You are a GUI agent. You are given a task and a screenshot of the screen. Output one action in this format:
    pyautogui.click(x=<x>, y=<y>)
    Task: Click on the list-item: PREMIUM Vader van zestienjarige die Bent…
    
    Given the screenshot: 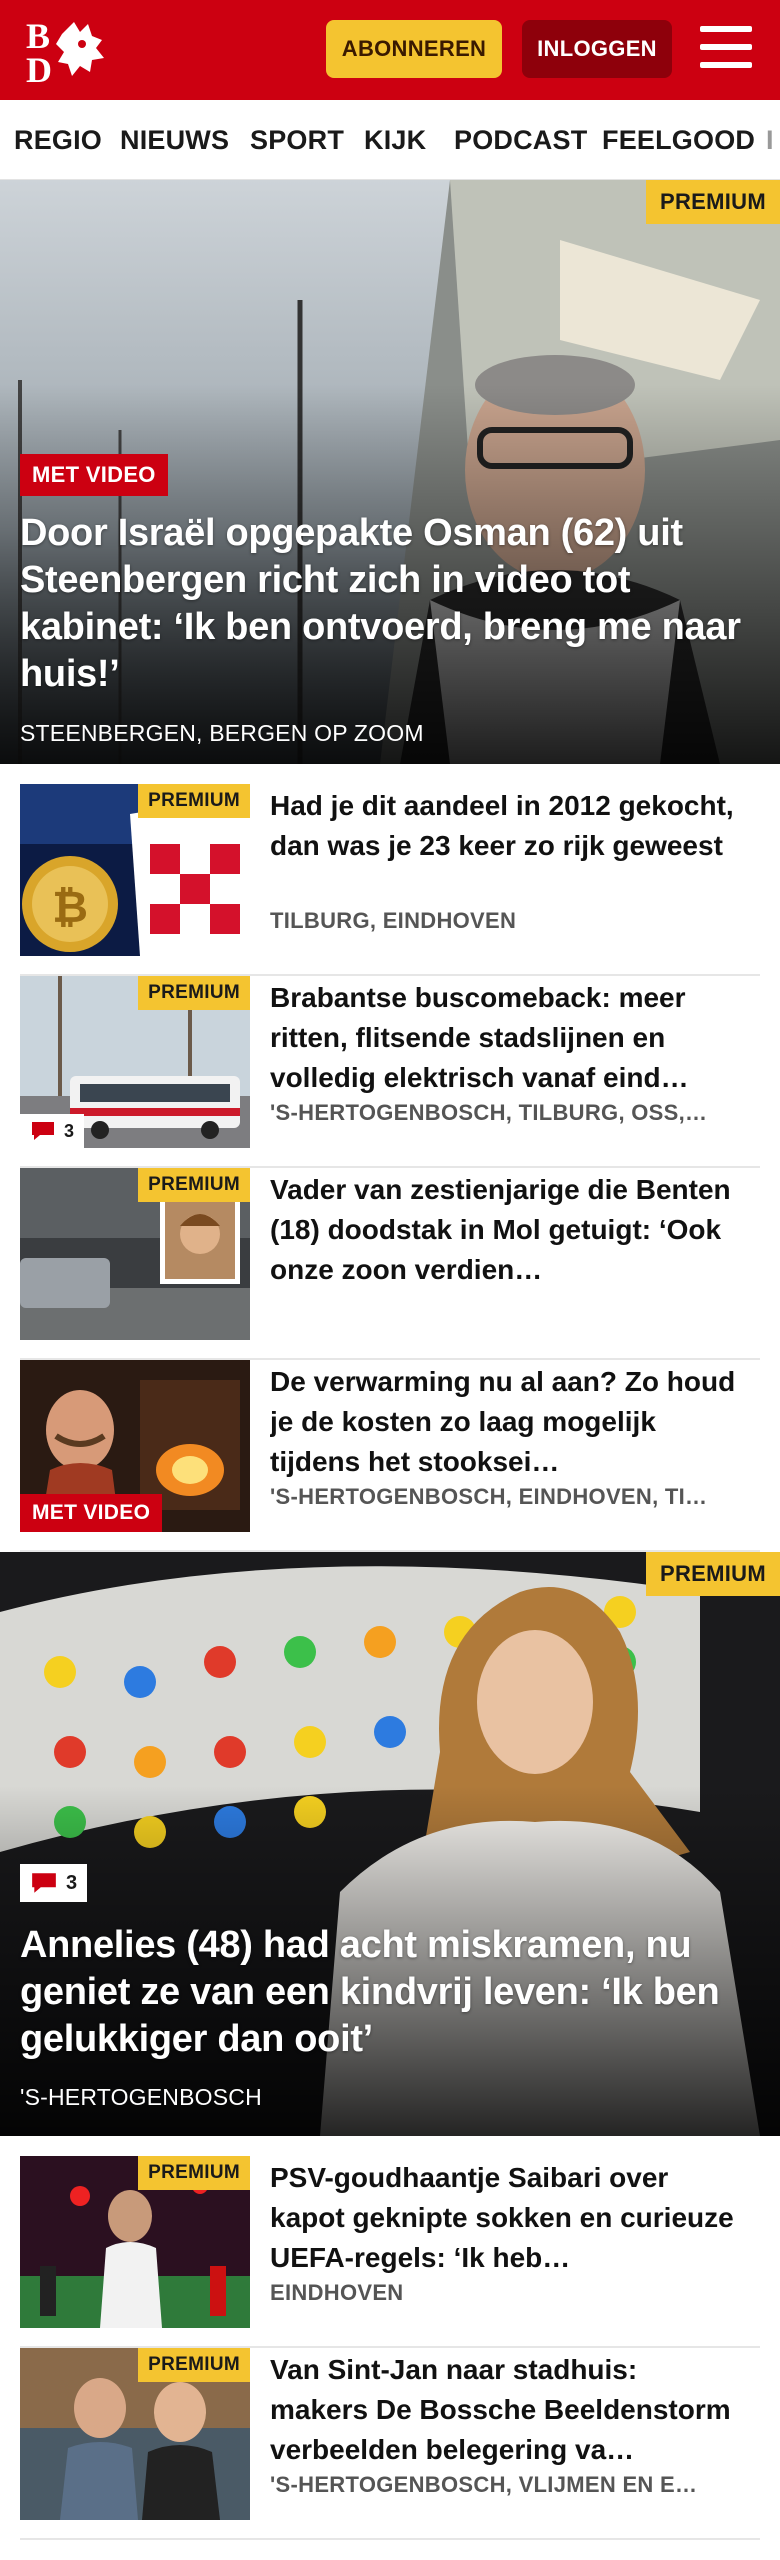 What is the action you would take?
    pyautogui.click(x=390, y=1264)
    